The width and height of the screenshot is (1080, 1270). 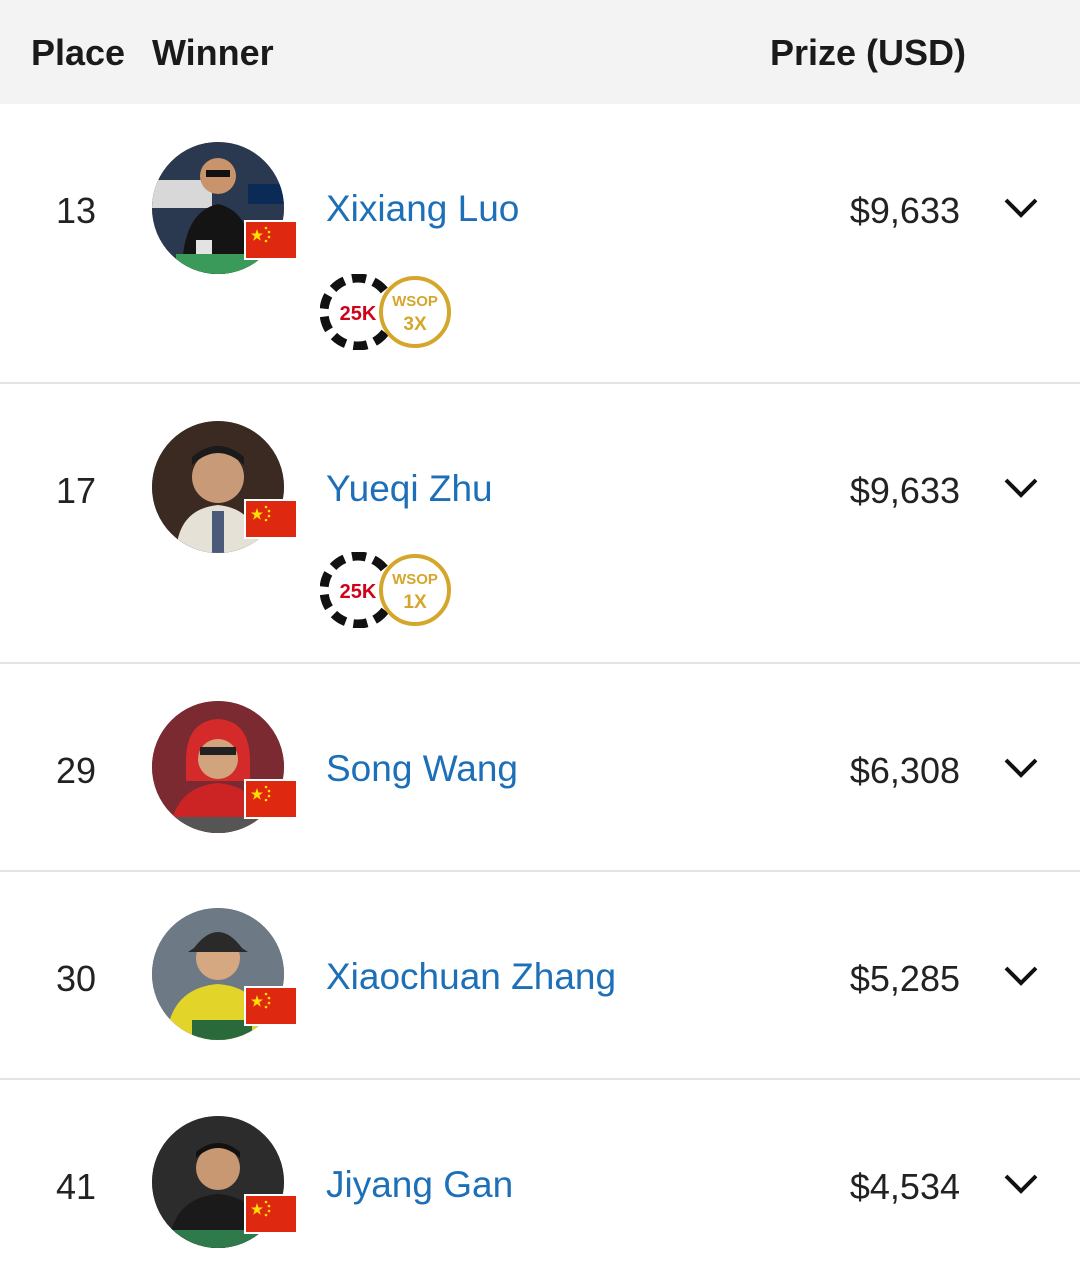 I want to click on achievement-badges: 25K WSOP 3X, so click(x=386, y=312).